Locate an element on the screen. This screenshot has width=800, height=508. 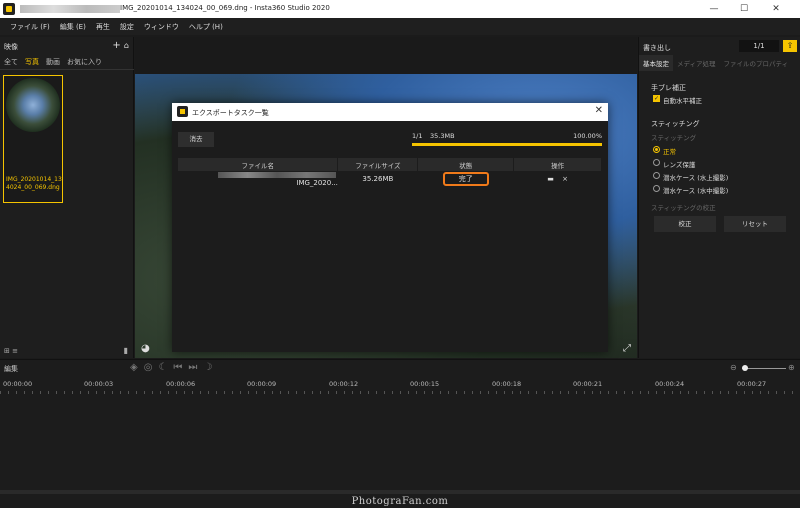
table-row: IMG_2020... 35.26MB 完了 ▬ × is located at coordinates (390, 179).